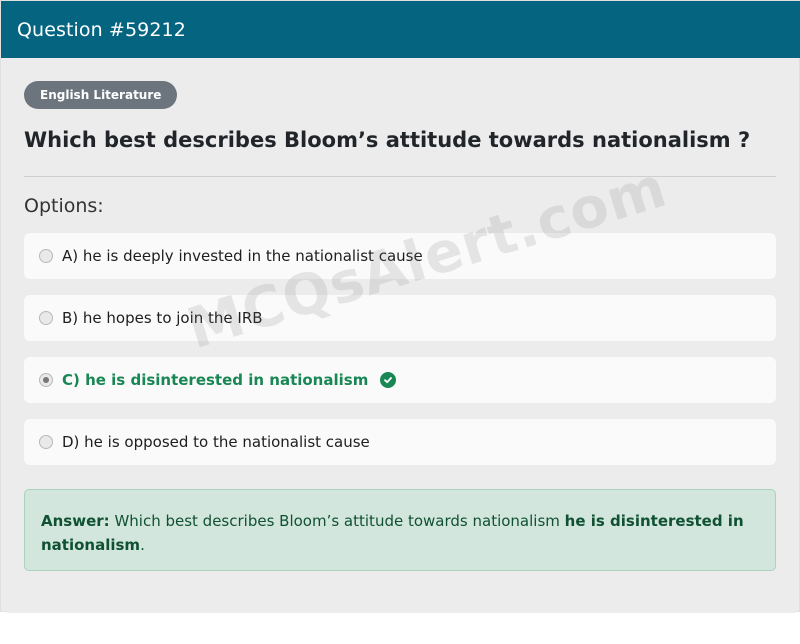  I want to click on option-a-radio, so click(46, 256).